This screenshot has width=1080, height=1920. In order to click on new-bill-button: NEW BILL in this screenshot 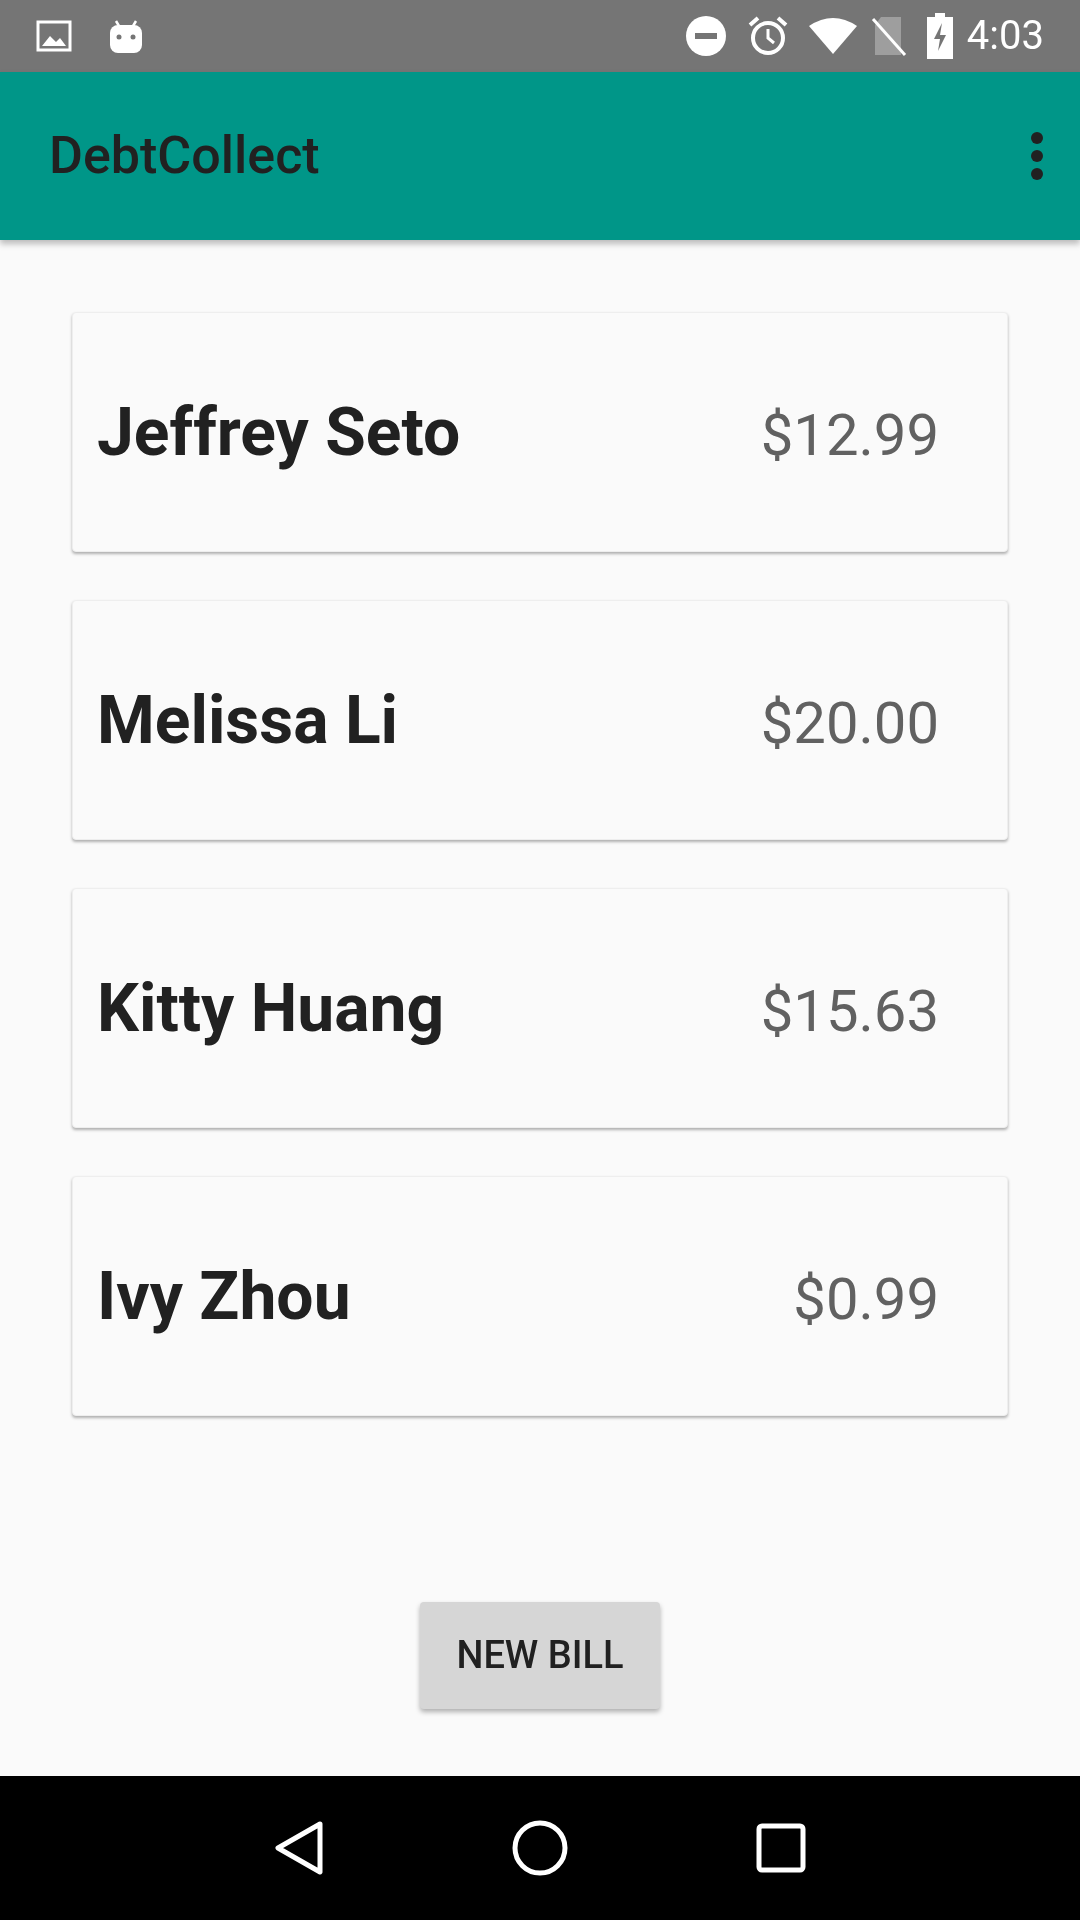, I will do `click(540, 1655)`.